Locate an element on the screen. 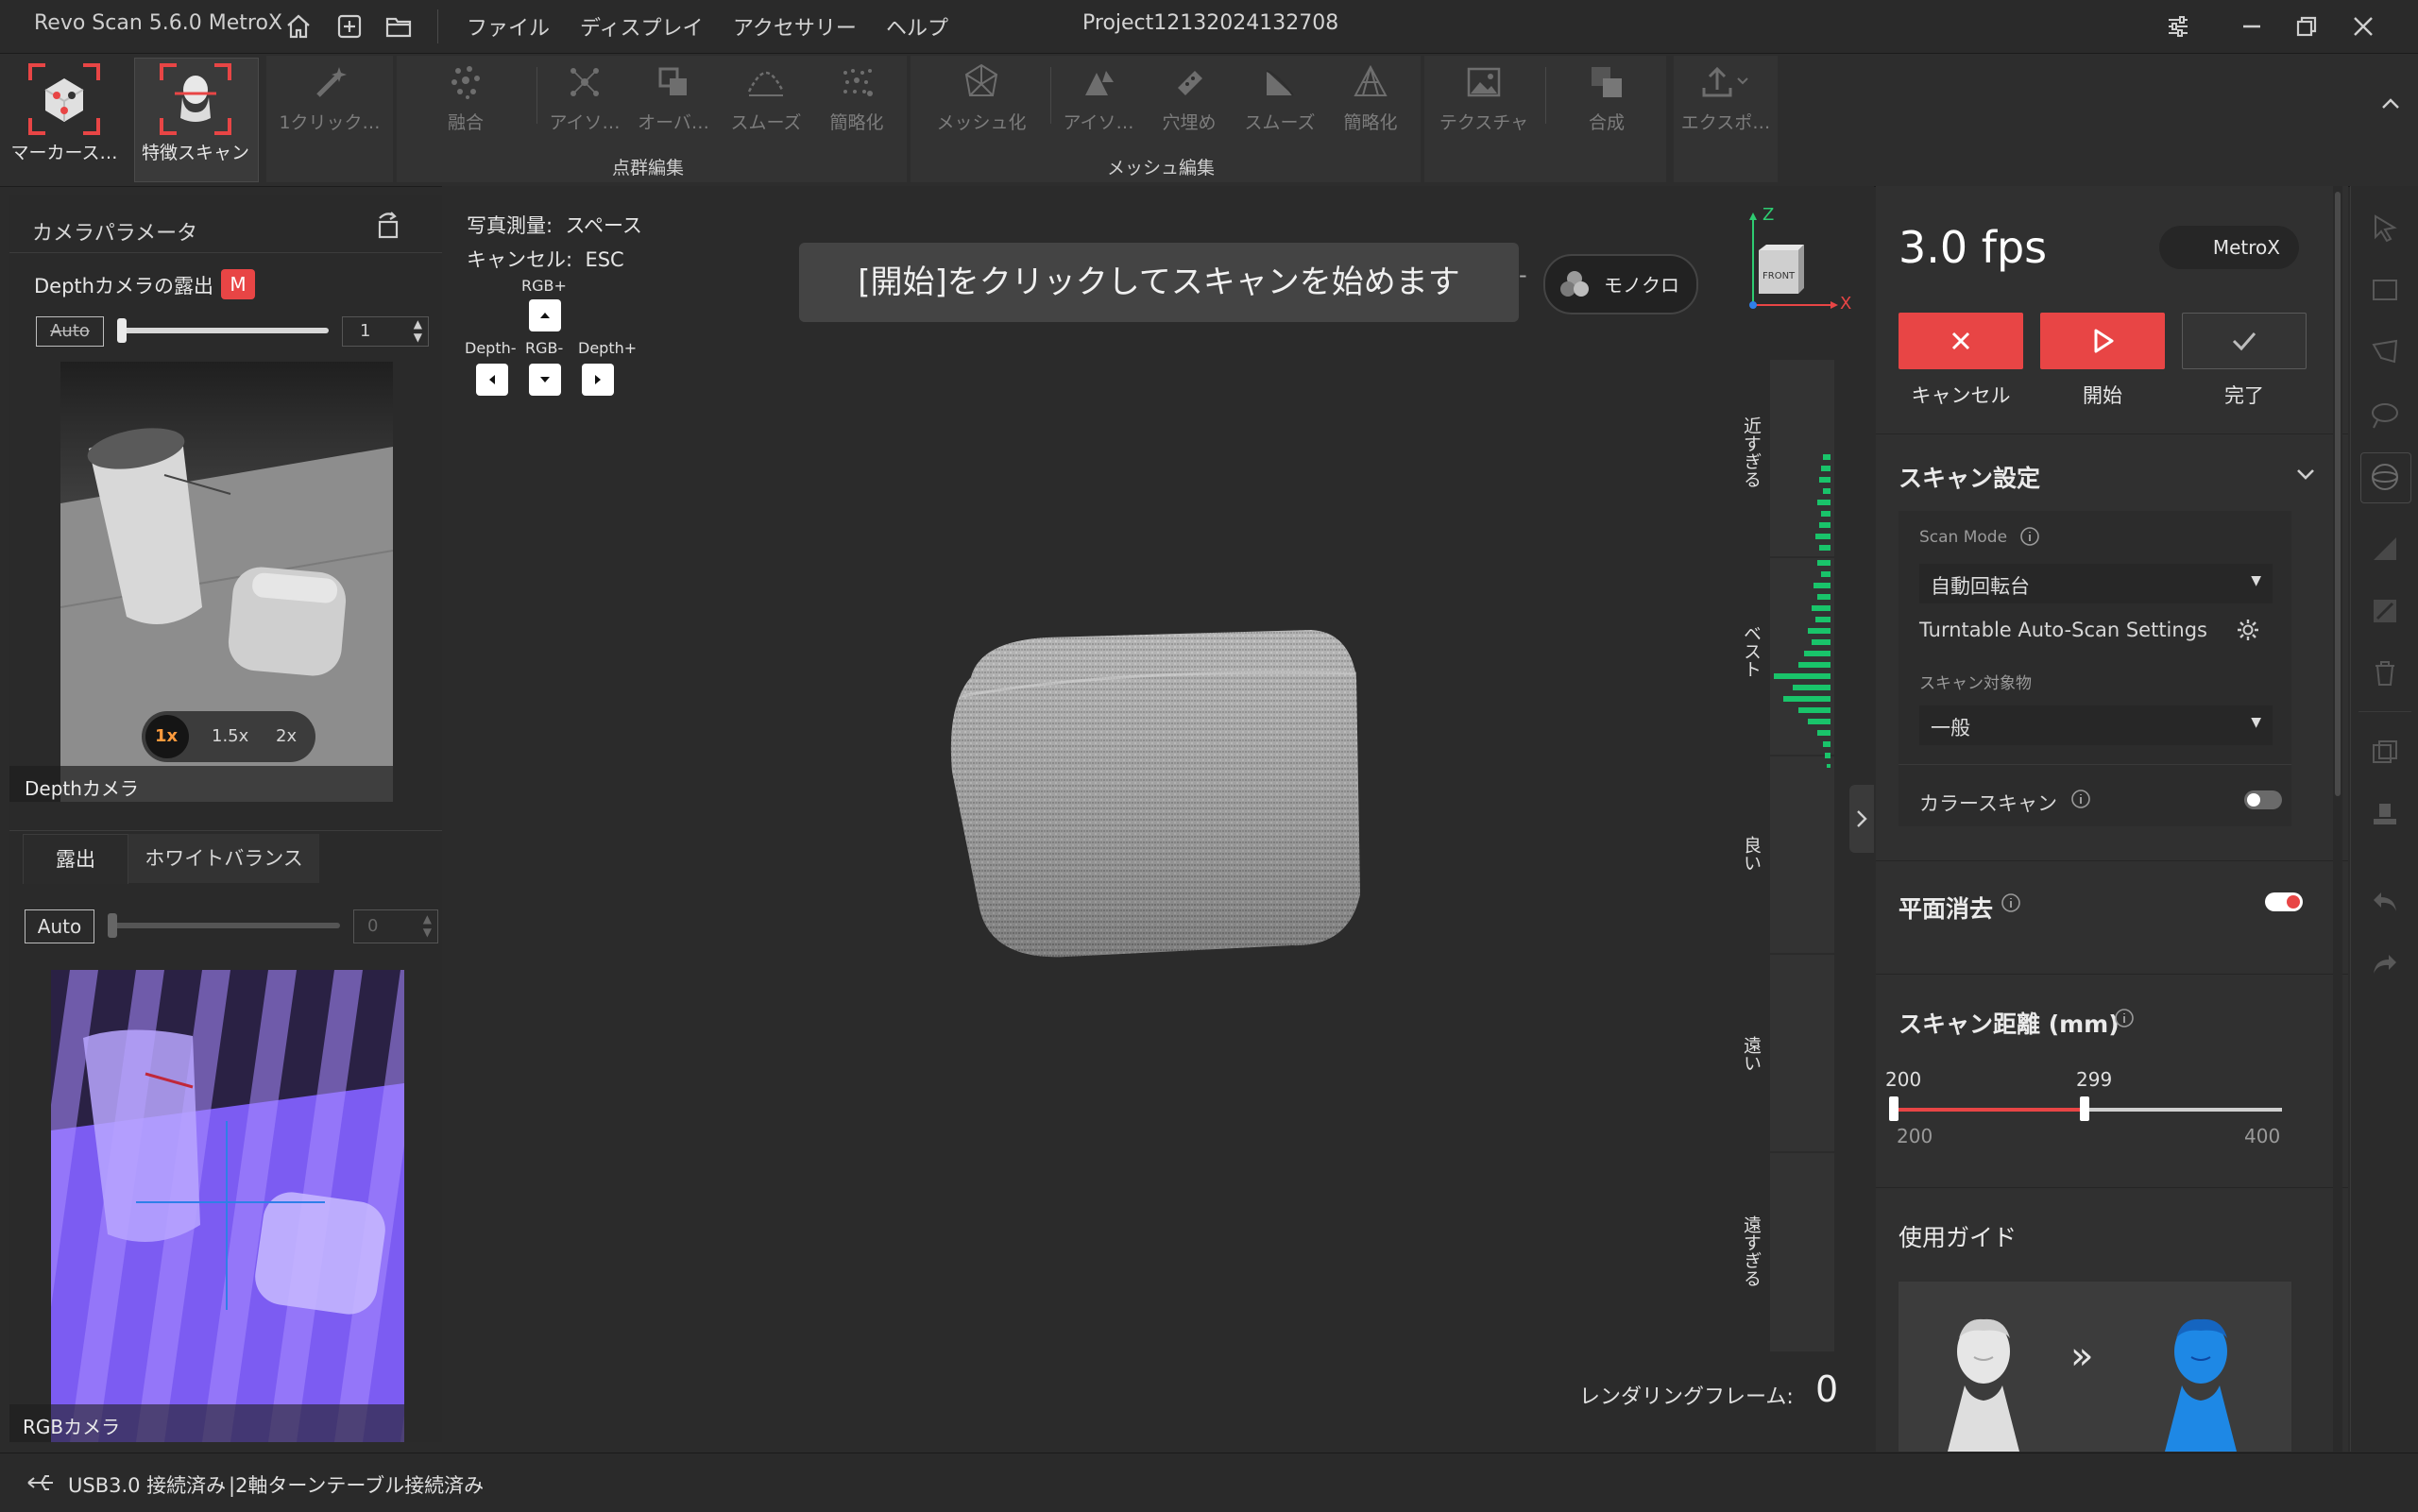  magic-wand-icon is located at coordinates (329, 82).